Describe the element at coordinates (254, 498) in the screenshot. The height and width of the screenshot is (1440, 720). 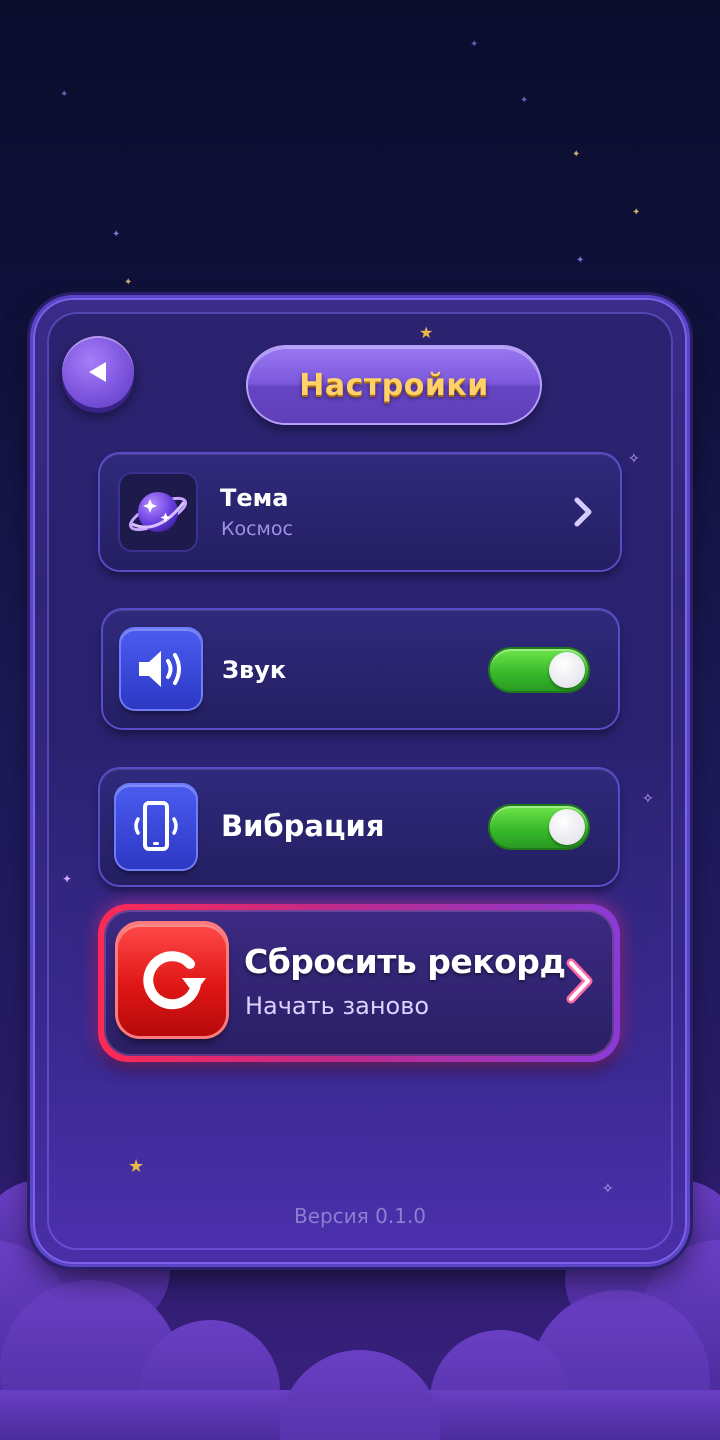
I see `theme-label: Тема` at that location.